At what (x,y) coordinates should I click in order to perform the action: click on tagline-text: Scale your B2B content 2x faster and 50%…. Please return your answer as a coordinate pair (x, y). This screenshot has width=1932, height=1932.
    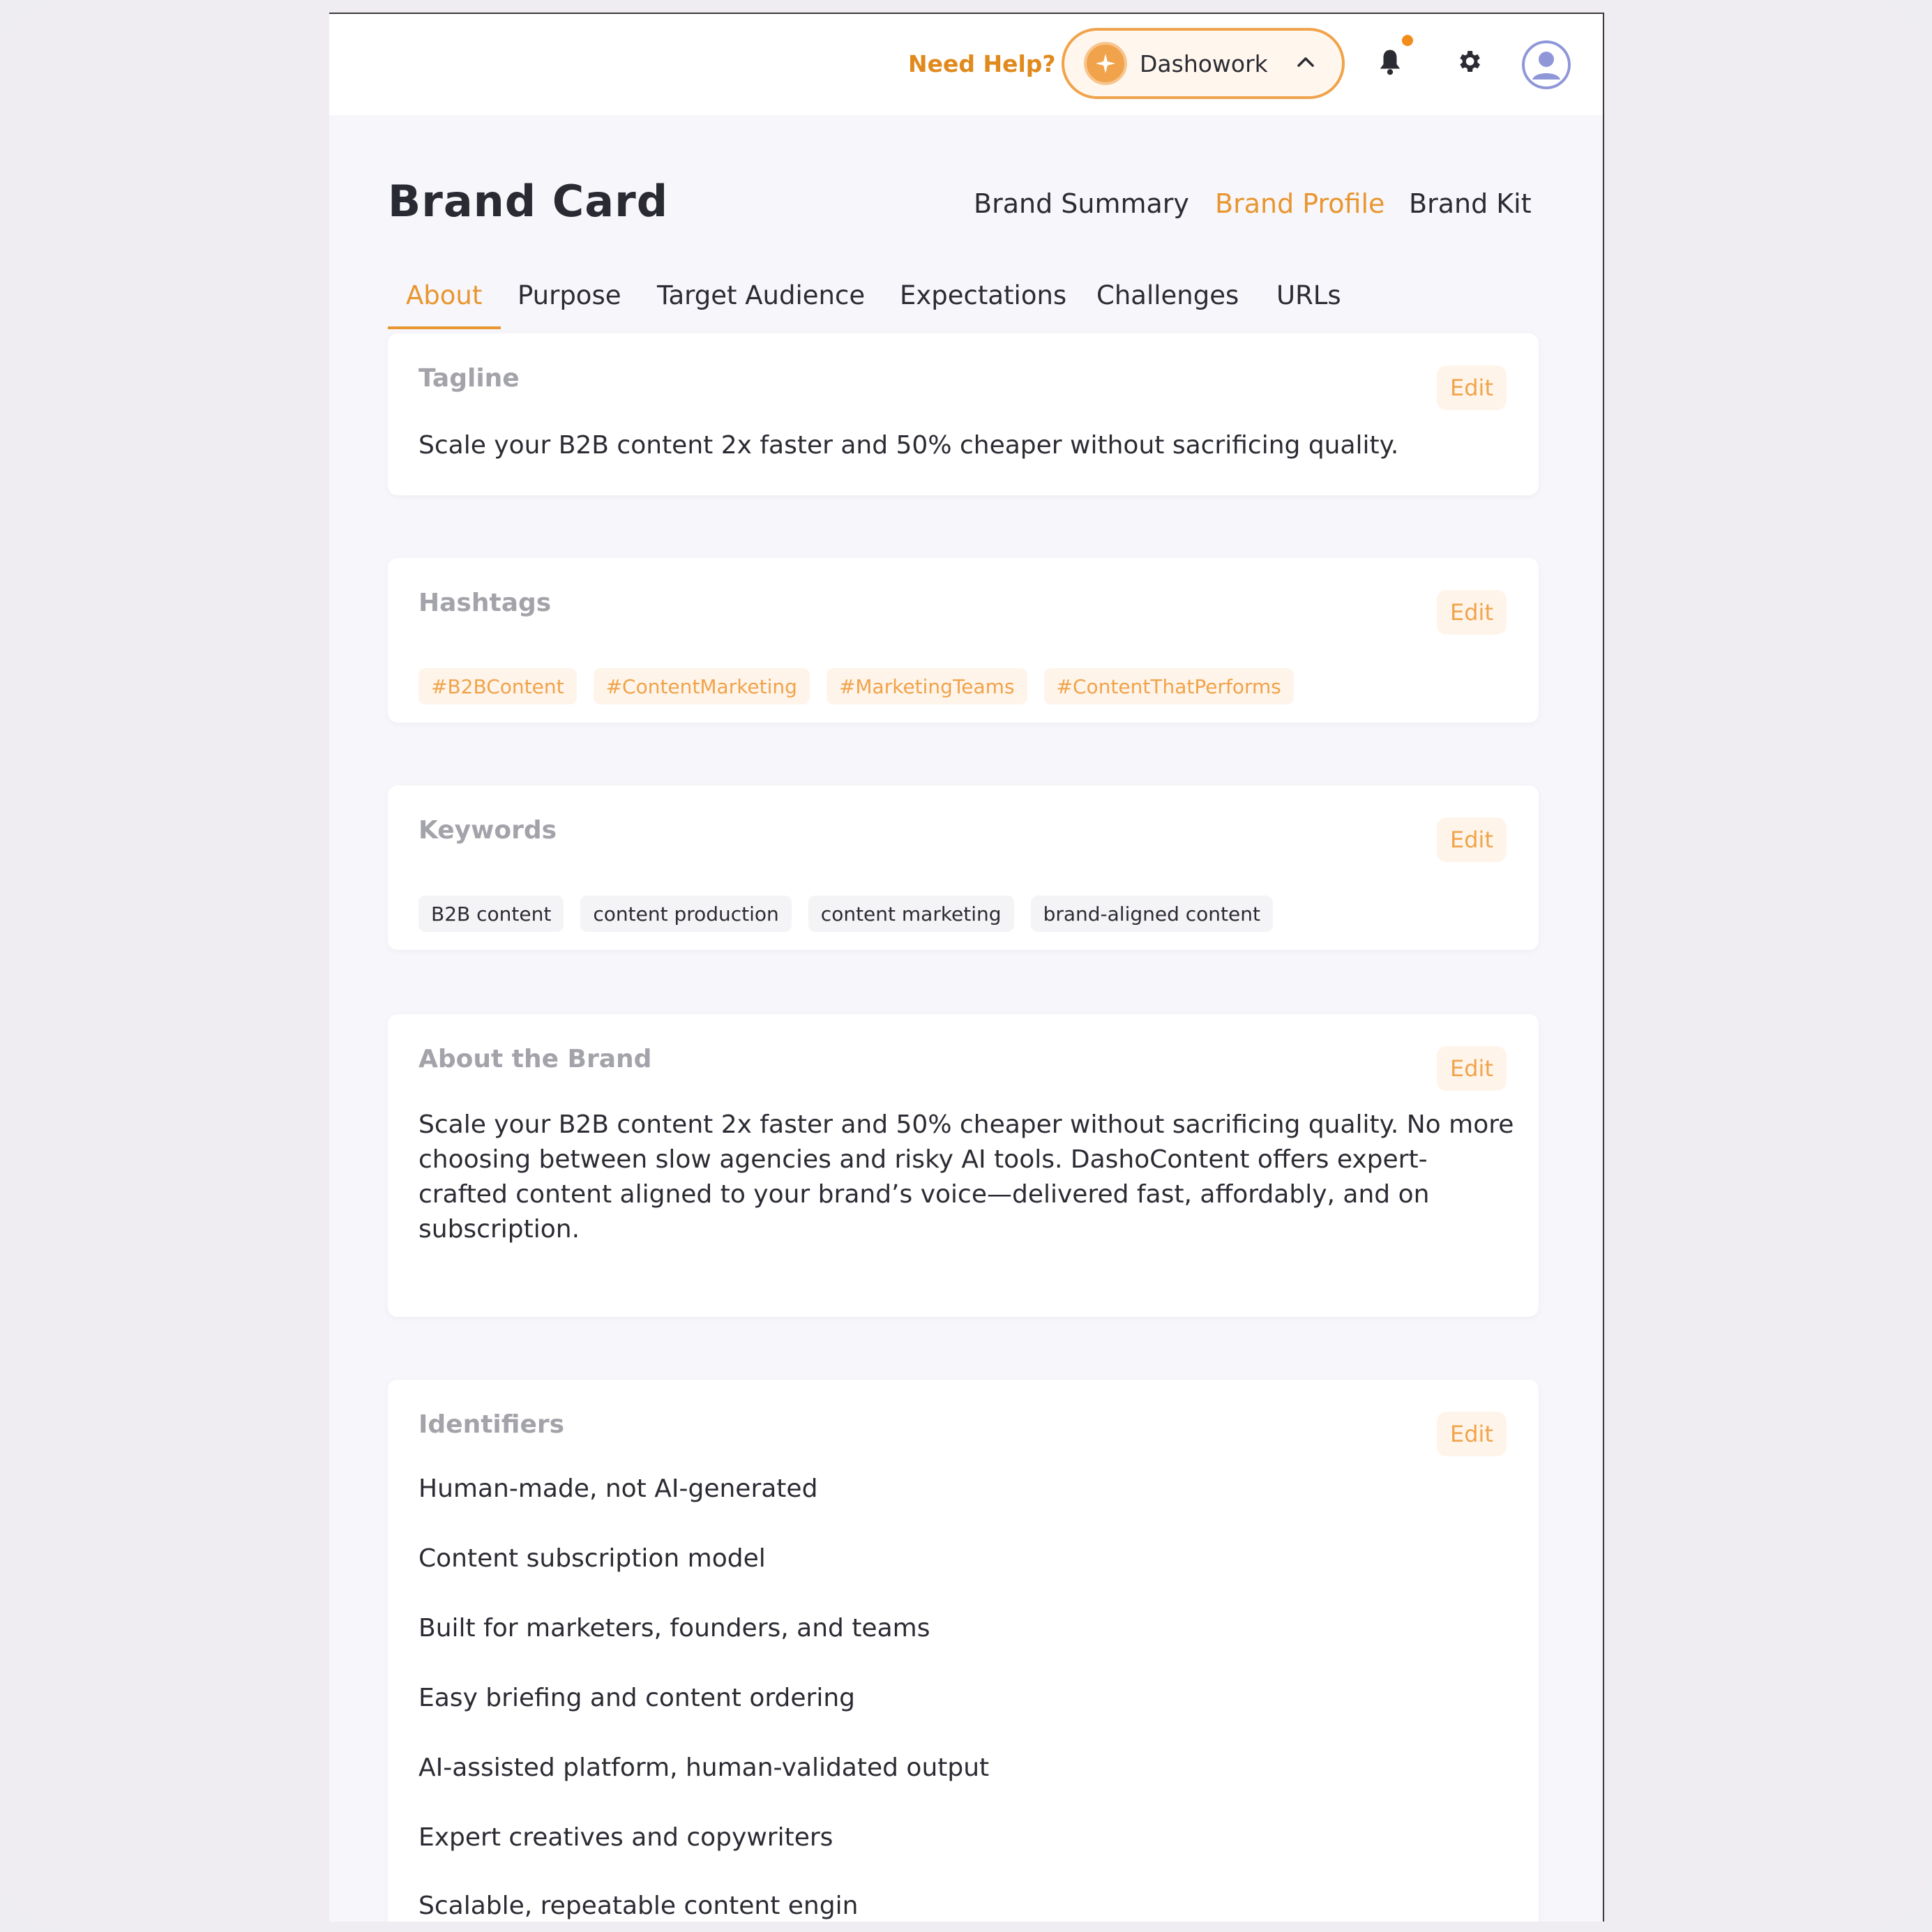
    Looking at the image, I should click on (909, 445).